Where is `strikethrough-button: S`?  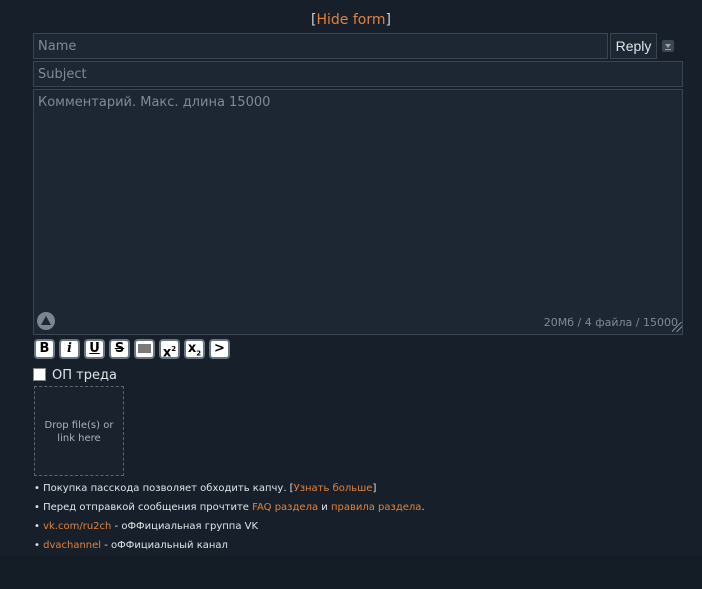
strikethrough-button: S is located at coordinates (119, 349).